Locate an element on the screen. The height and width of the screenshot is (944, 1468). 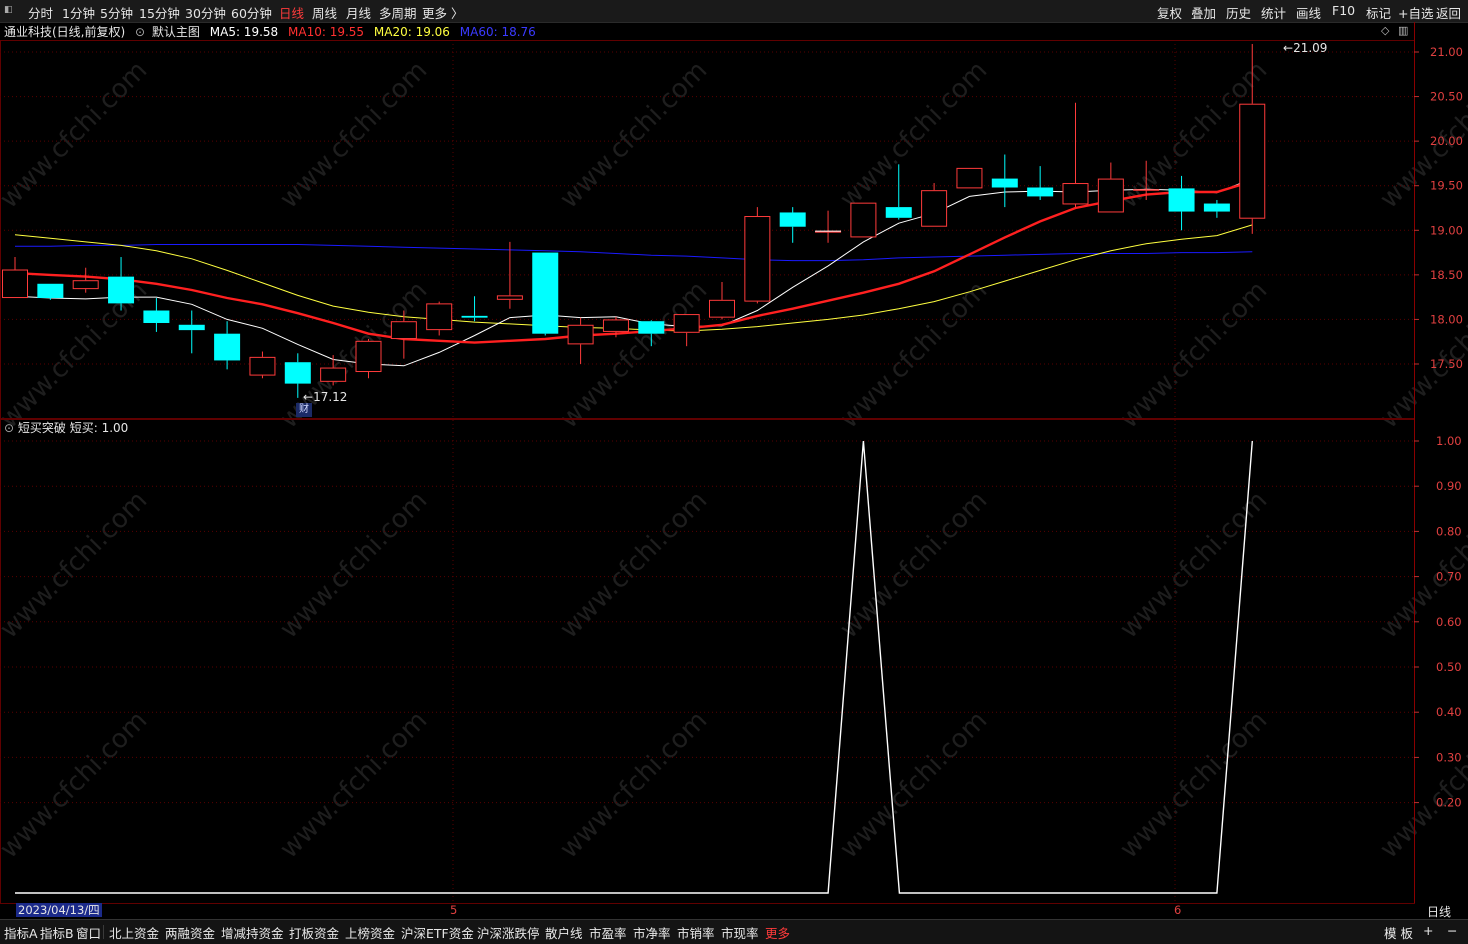
period-tab-more: 更多 〉 is located at coordinates (442, 12).